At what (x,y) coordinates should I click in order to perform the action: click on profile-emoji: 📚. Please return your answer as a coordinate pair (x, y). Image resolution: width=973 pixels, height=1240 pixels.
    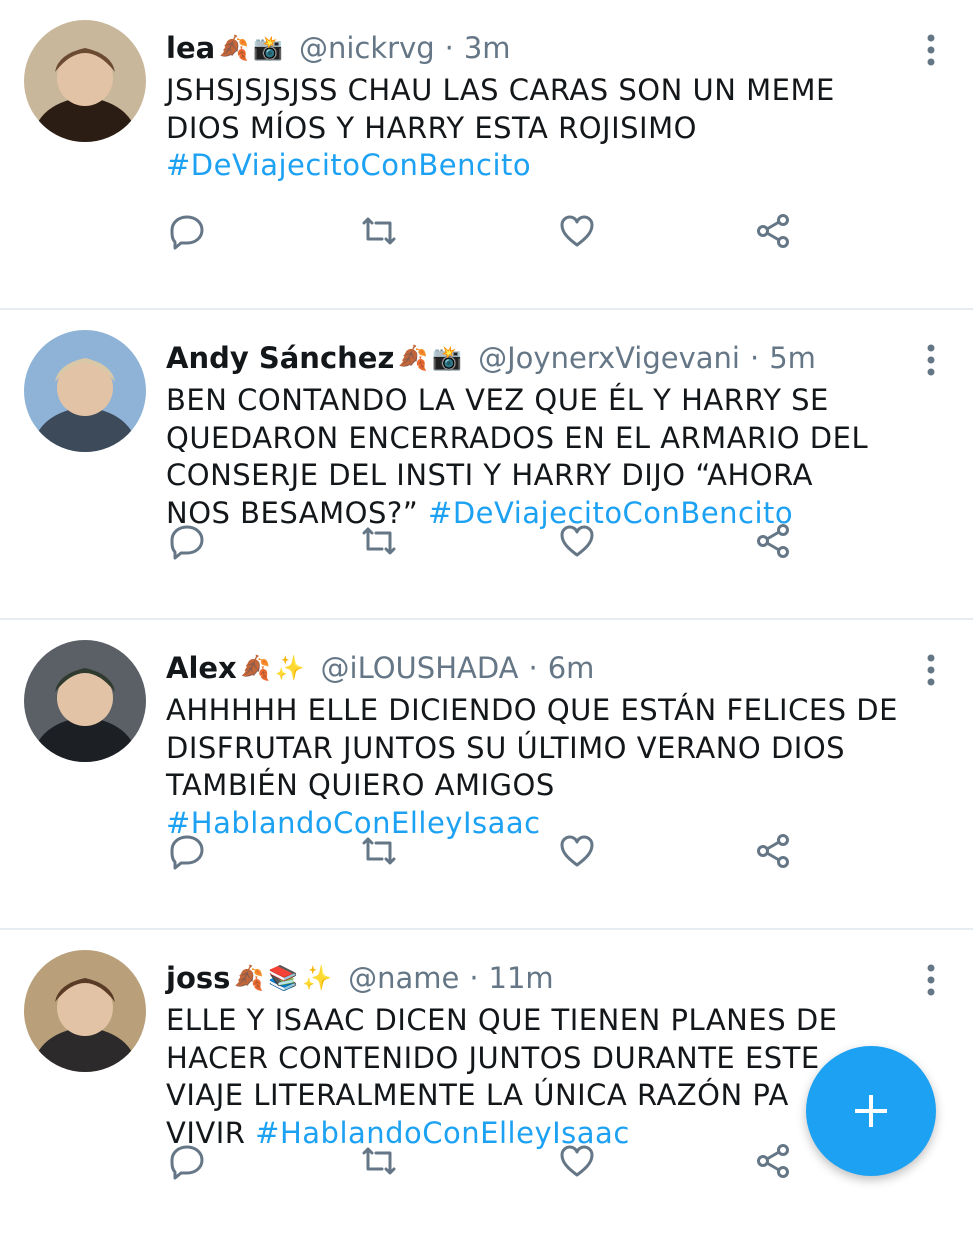
    Looking at the image, I should click on (283, 978).